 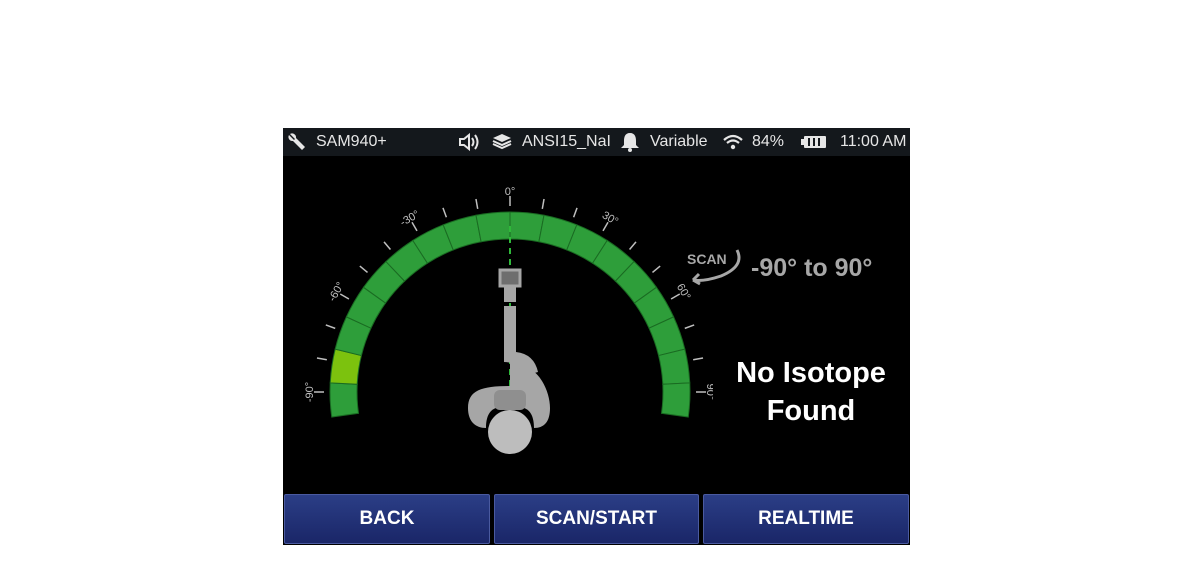 I want to click on result-message: No Isotope Found, so click(x=811, y=392).